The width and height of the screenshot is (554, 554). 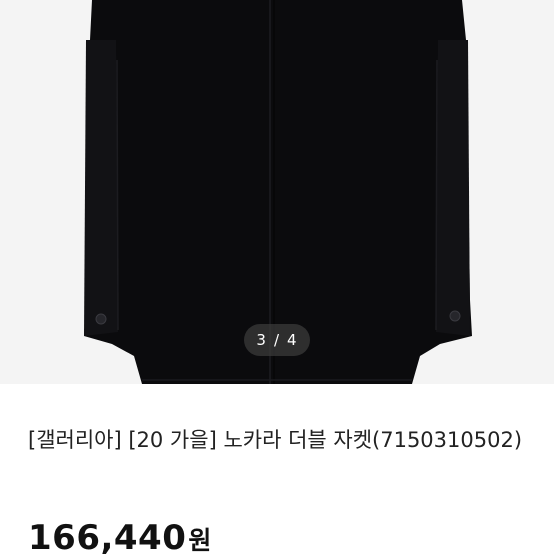 I want to click on product-title: [갤러리아] [20 가을] 노카라 더블 자켓(7150310502), so click(x=275, y=440).